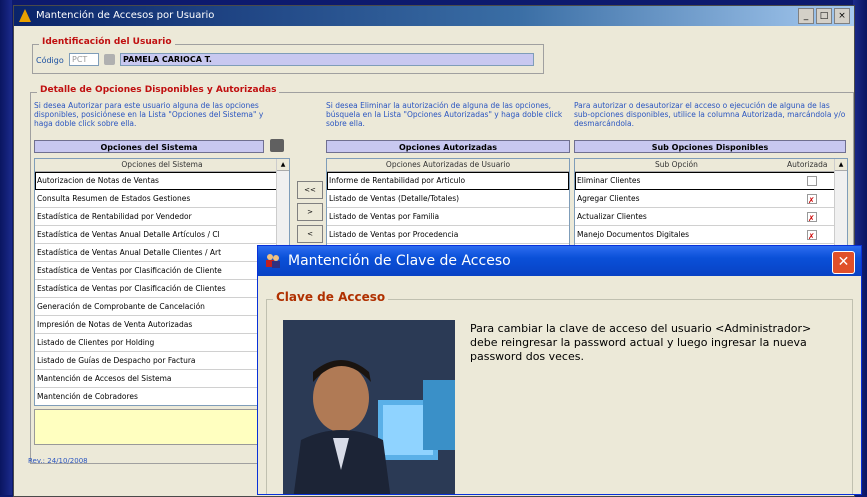 This screenshot has height=497, width=867. What do you see at coordinates (705, 199) in the screenshot?
I see `subopcion-list-item: Agregar Clientes` at bounding box center [705, 199].